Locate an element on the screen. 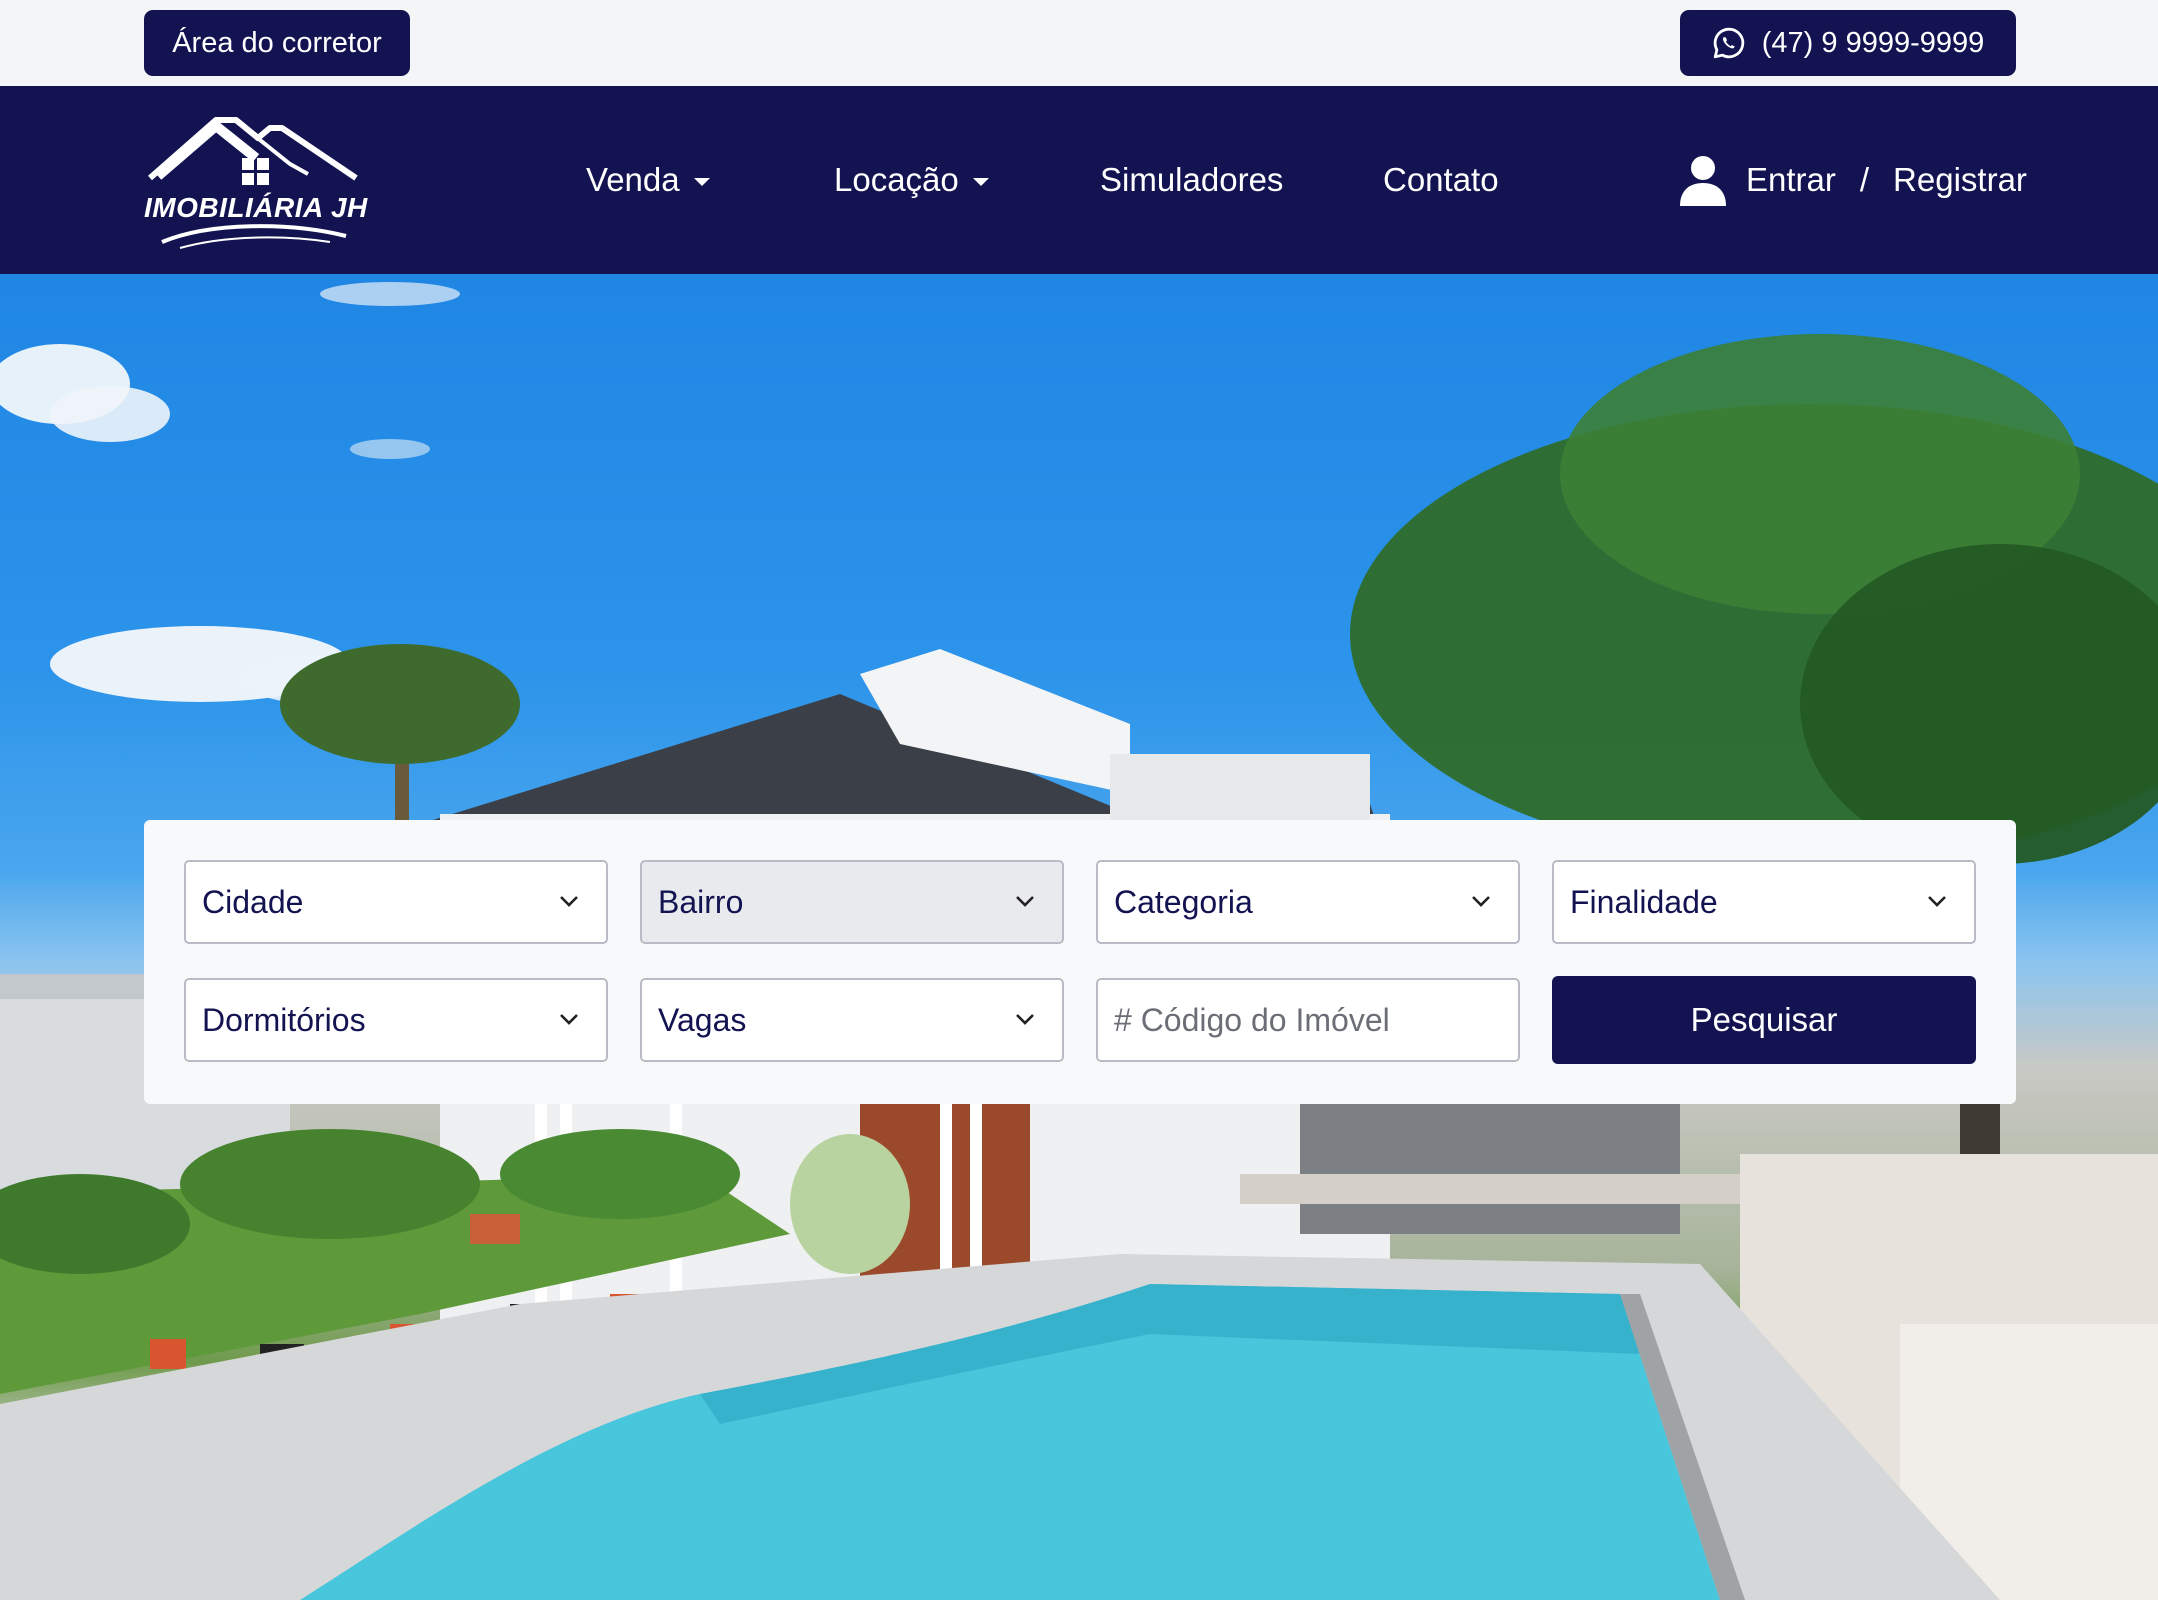 The width and height of the screenshot is (2158, 1600). logo-text: IMOBILIÁRIA JH is located at coordinates (256, 207).